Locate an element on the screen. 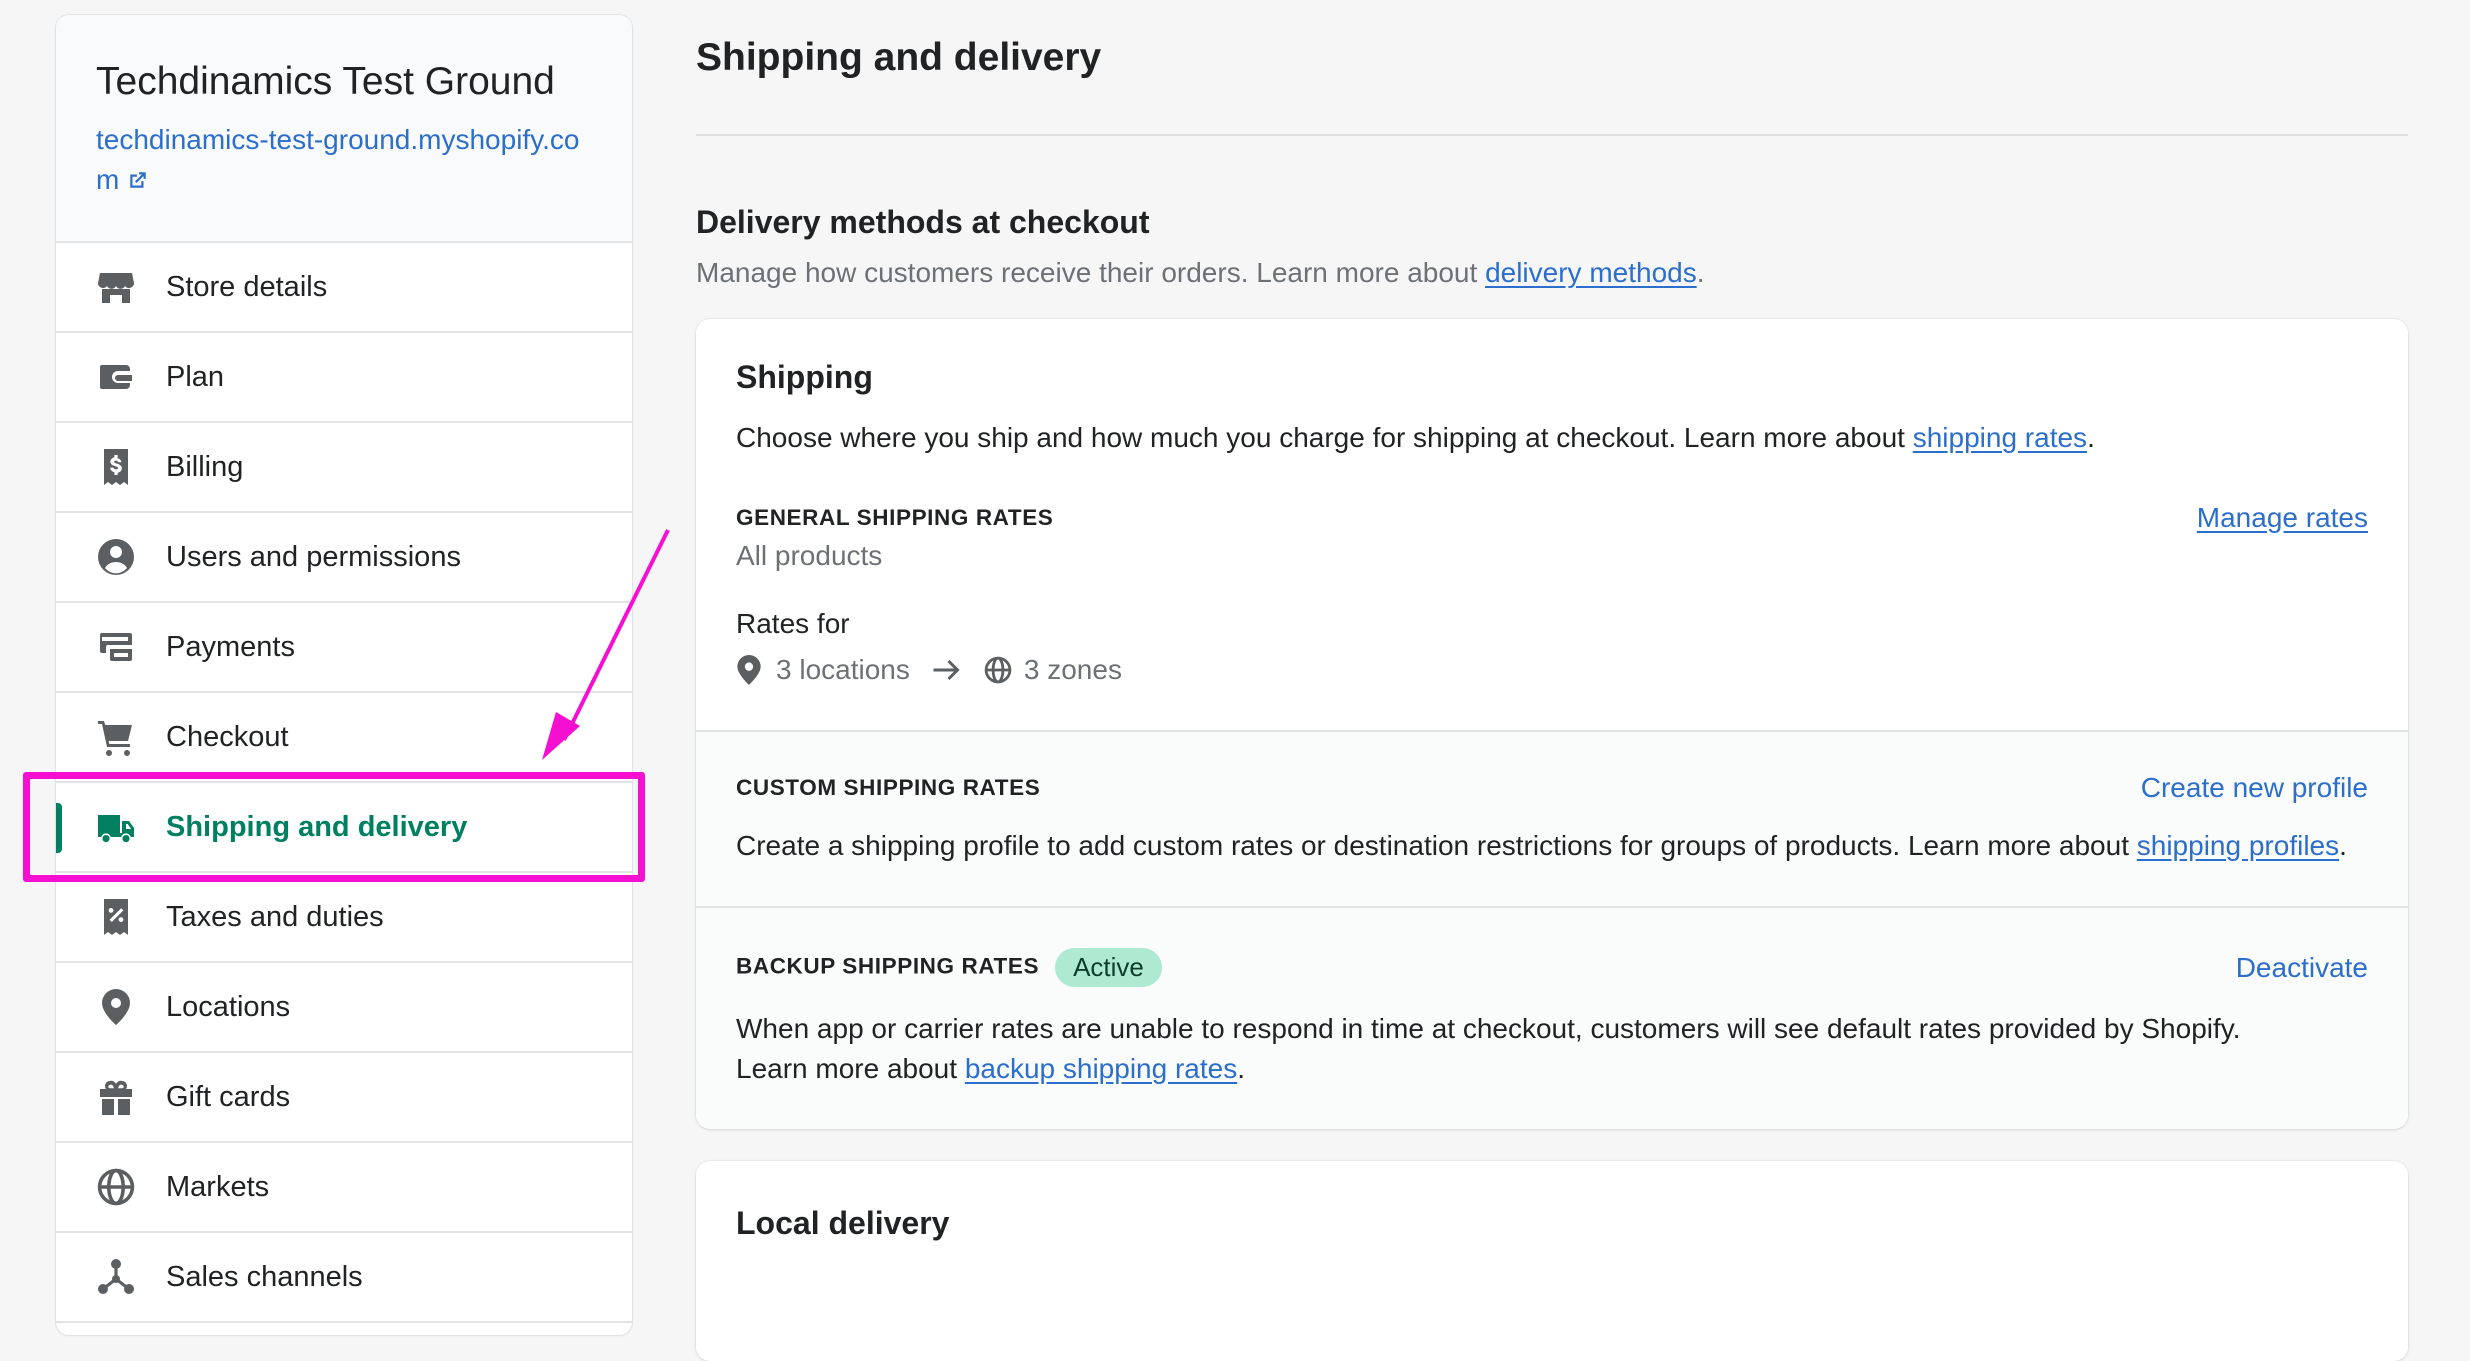  backup-rates-heading: BACKUP SHIPPING RATES Active is located at coordinates (949, 967).